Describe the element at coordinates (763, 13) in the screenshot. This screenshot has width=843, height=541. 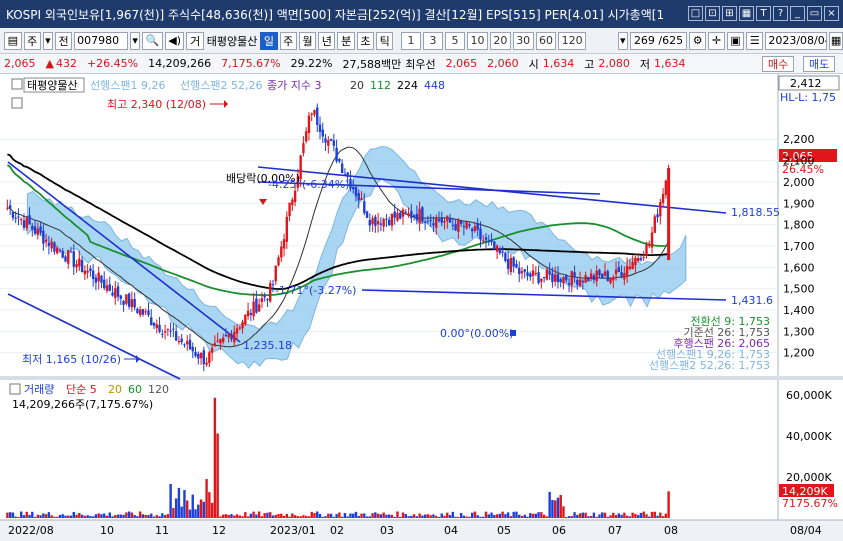
I see `font-icon: T` at that location.